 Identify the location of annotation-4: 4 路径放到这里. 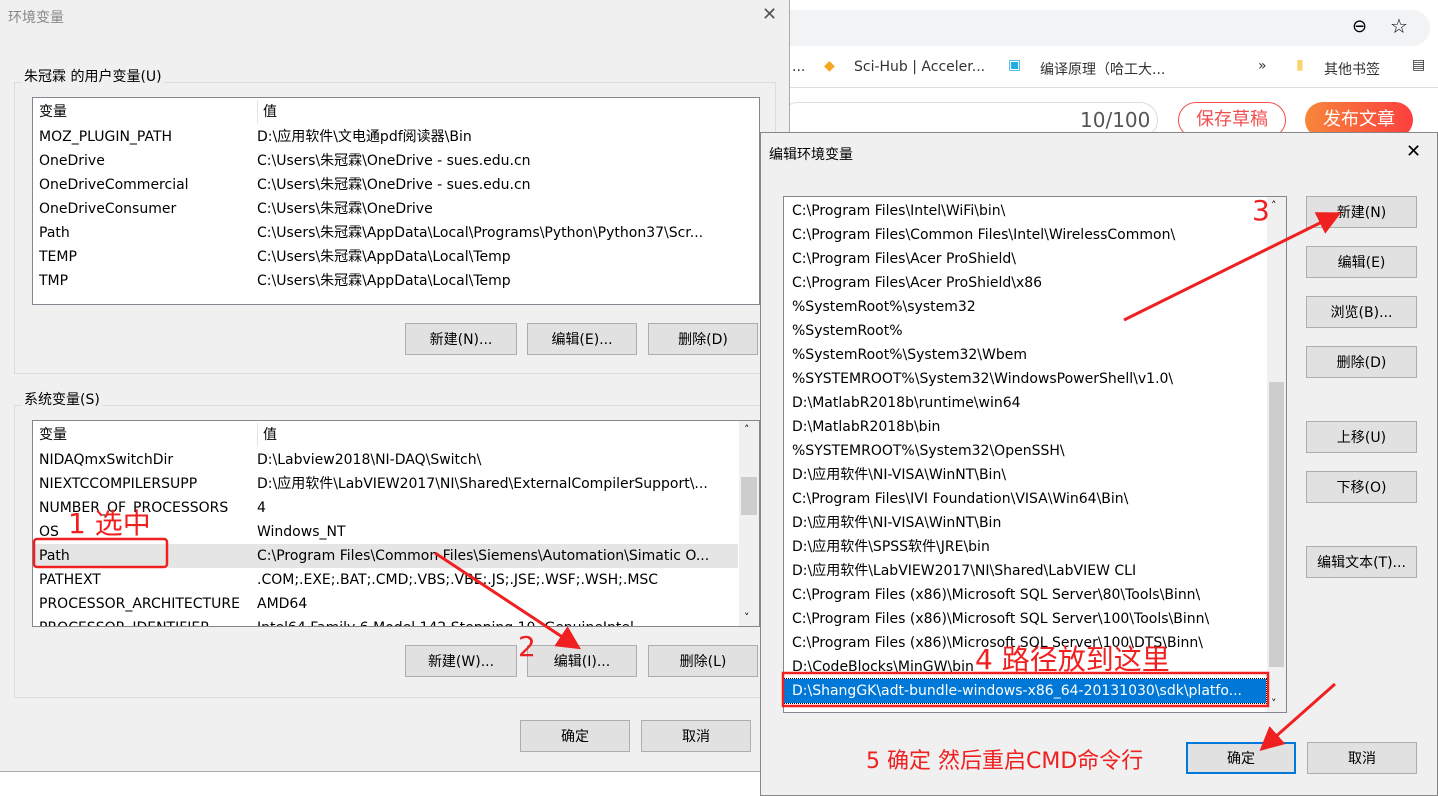
(1072, 659).